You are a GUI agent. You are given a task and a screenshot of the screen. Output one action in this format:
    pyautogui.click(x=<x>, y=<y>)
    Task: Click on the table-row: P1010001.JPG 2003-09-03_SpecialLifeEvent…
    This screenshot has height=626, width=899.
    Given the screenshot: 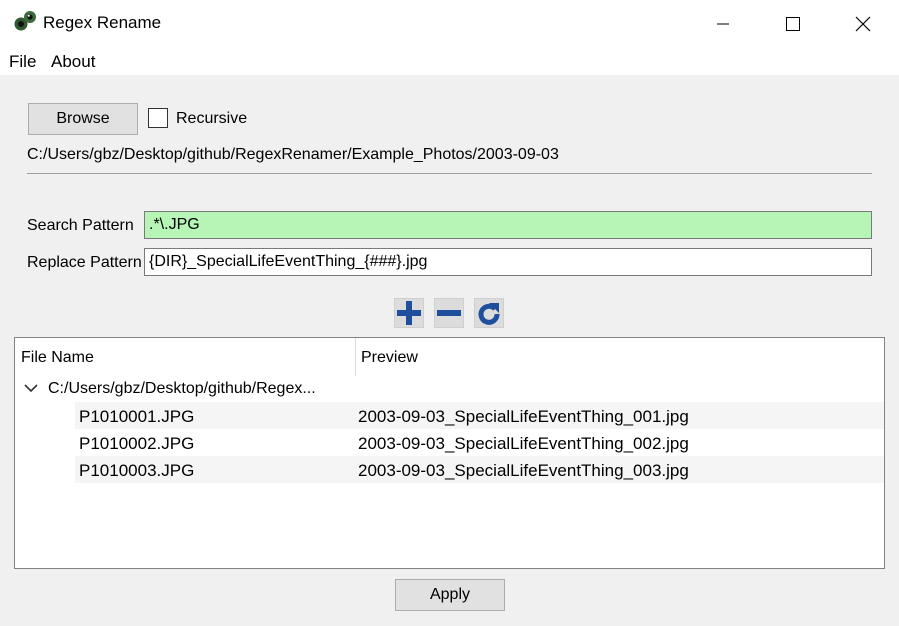 What is the action you would take?
    pyautogui.click(x=479, y=415)
    